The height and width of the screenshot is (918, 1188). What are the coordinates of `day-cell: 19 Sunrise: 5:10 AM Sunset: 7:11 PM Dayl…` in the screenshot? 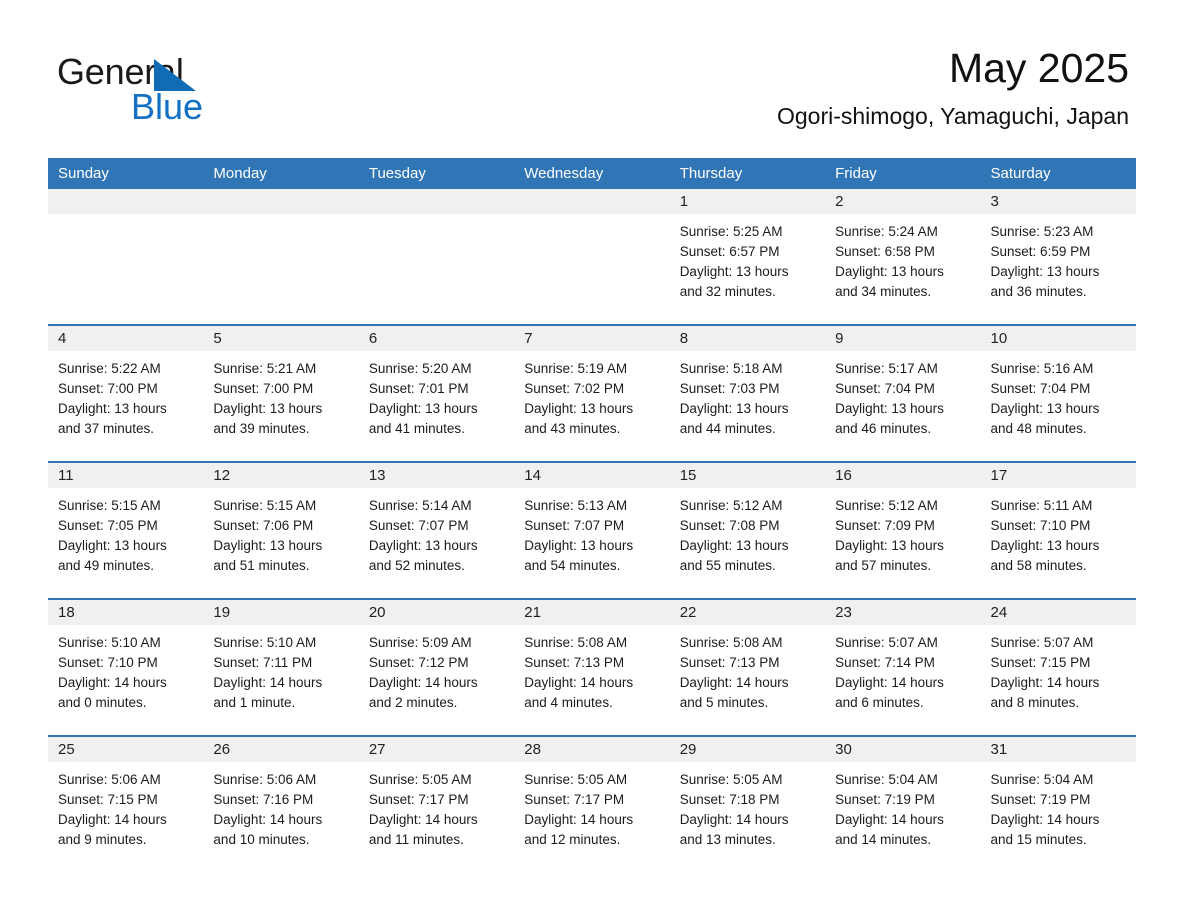 It's located at (281, 667).